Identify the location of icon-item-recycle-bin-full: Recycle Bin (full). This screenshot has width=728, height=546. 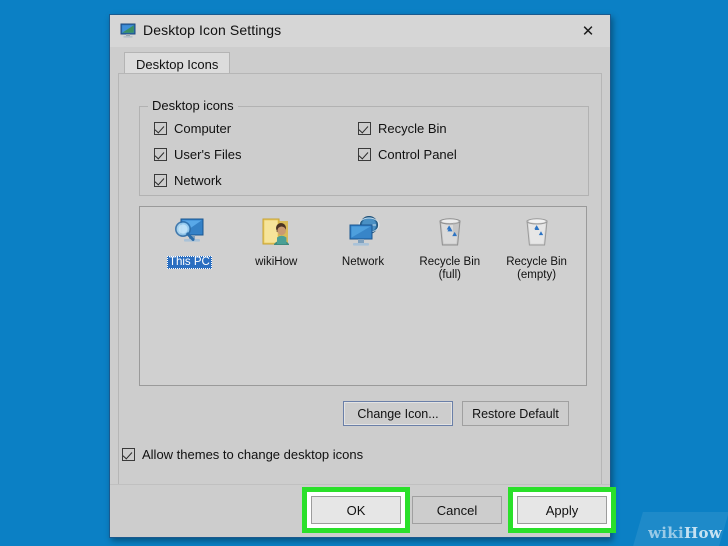
(449, 247).